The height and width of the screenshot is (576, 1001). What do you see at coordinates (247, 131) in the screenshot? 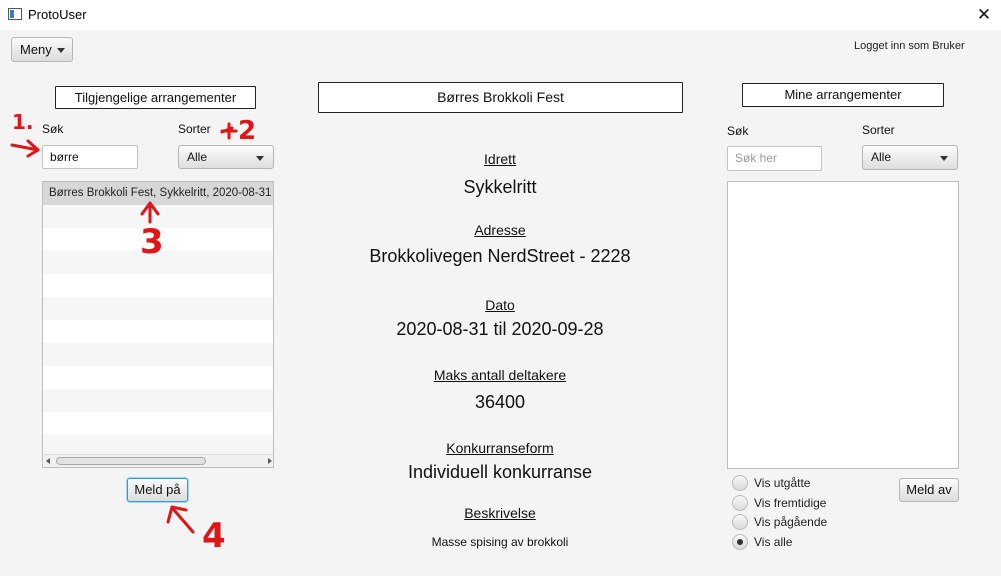
I see `annotation-step-2: 2` at bounding box center [247, 131].